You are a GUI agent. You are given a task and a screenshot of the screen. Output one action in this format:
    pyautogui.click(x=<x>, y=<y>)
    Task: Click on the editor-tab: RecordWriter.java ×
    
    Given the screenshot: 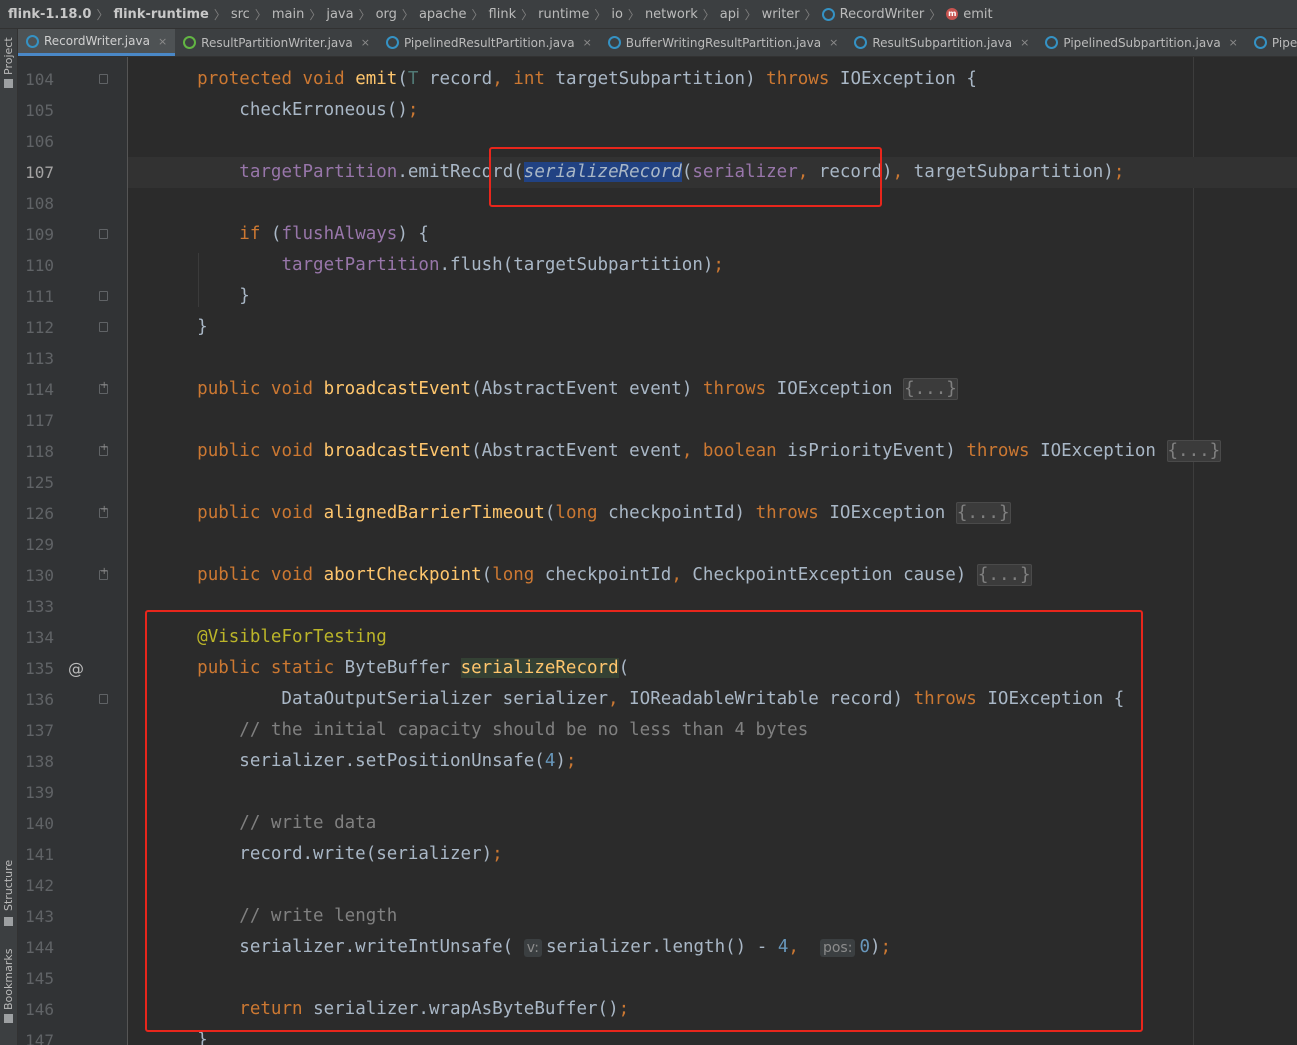 What is the action you would take?
    pyautogui.click(x=97, y=42)
    